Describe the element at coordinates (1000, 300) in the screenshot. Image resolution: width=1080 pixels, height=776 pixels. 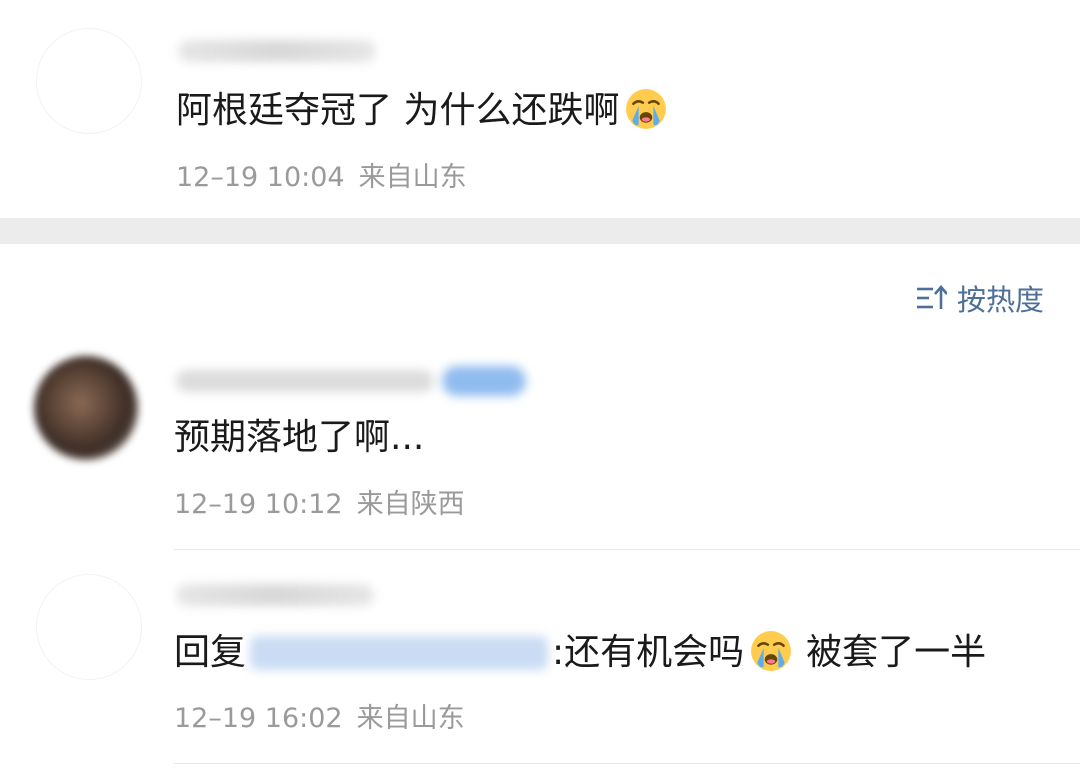
I see `sort-label: 按热度` at that location.